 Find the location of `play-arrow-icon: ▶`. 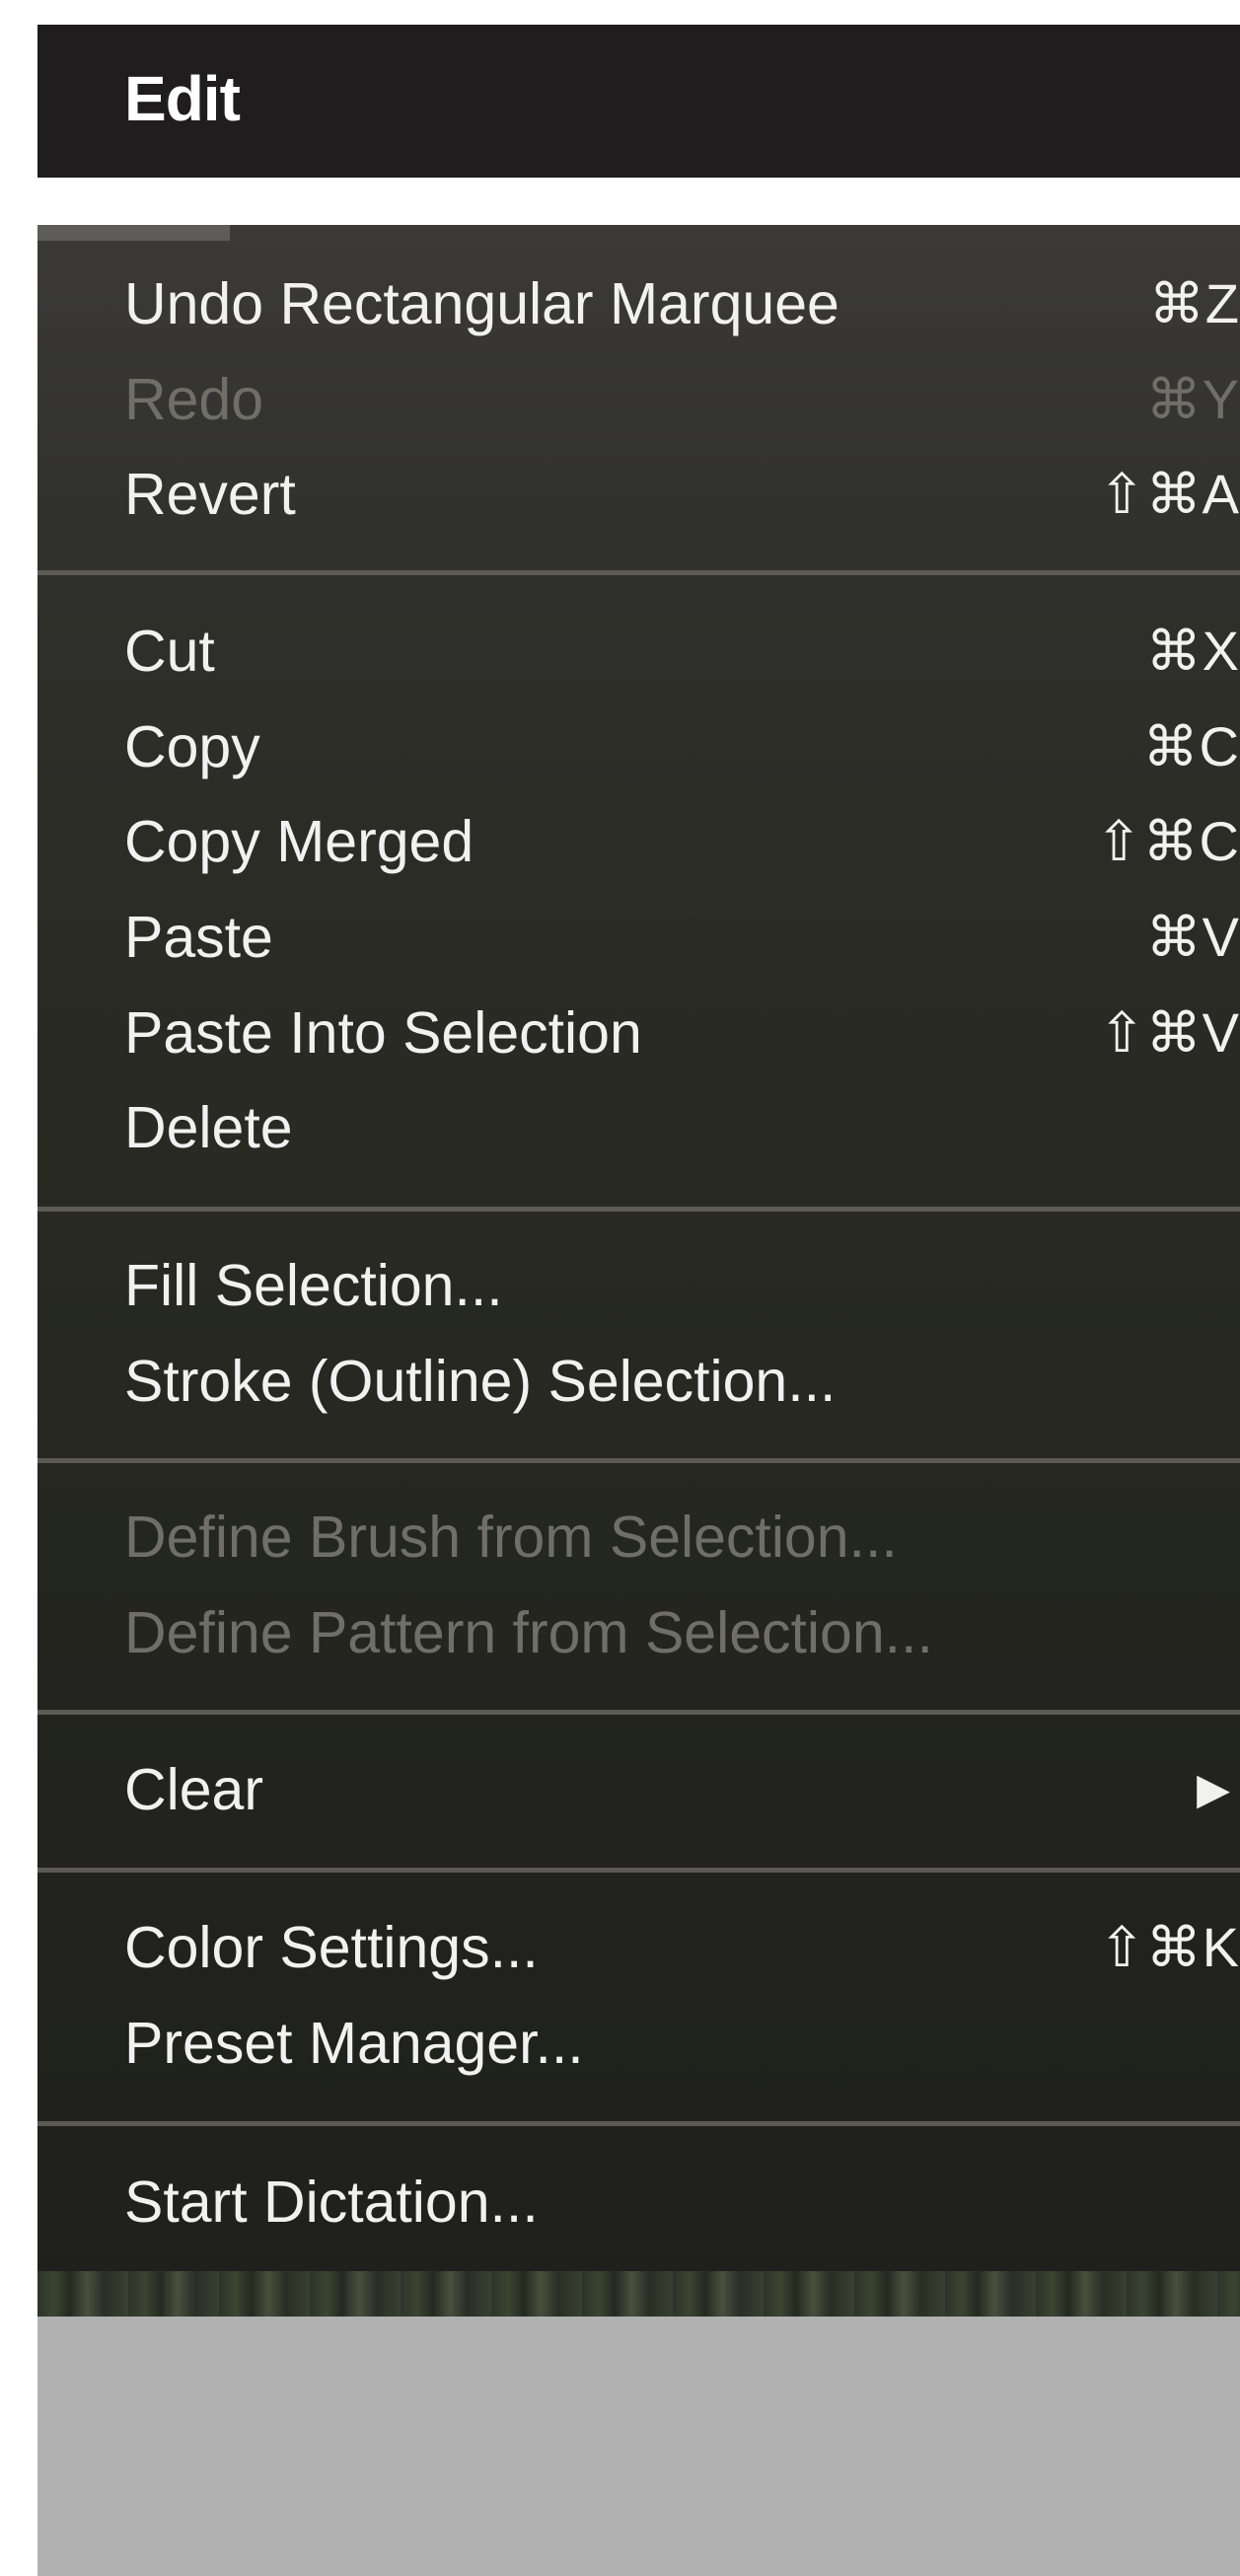

play-arrow-icon: ▶ is located at coordinates (1213, 1789).